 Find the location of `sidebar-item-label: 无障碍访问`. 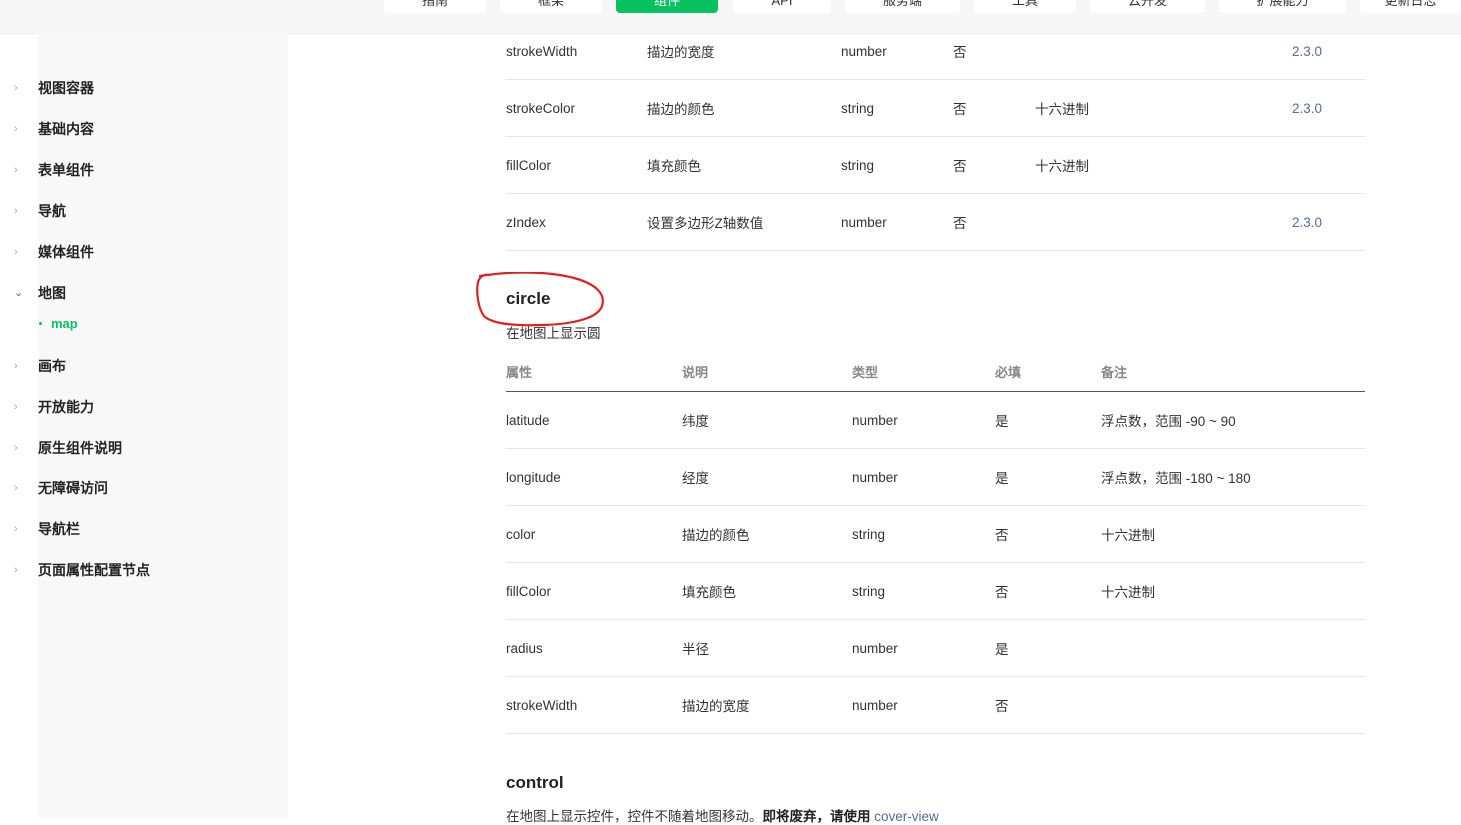

sidebar-item-label: 无障碍访问 is located at coordinates (73, 488).